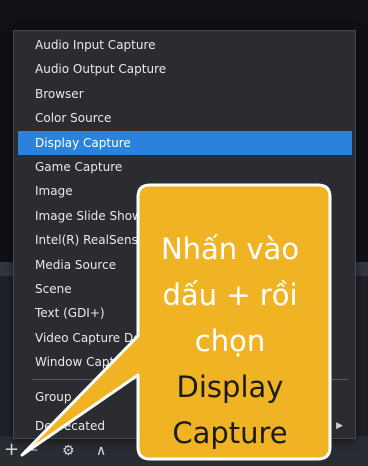  What do you see at coordinates (11, 450) in the screenshot?
I see `add-source-button: +` at bounding box center [11, 450].